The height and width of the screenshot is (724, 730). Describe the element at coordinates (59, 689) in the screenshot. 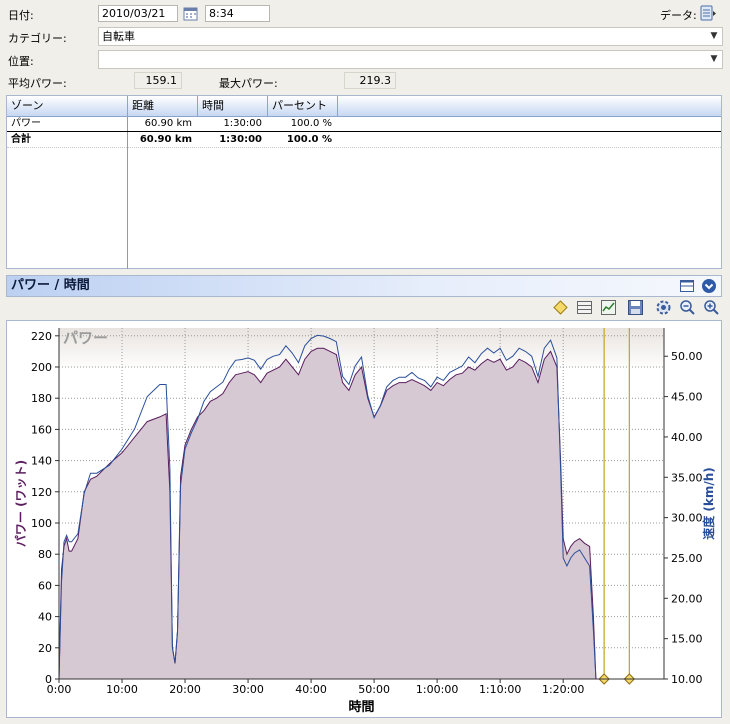

I see `x-tick-label: 0:00` at that location.